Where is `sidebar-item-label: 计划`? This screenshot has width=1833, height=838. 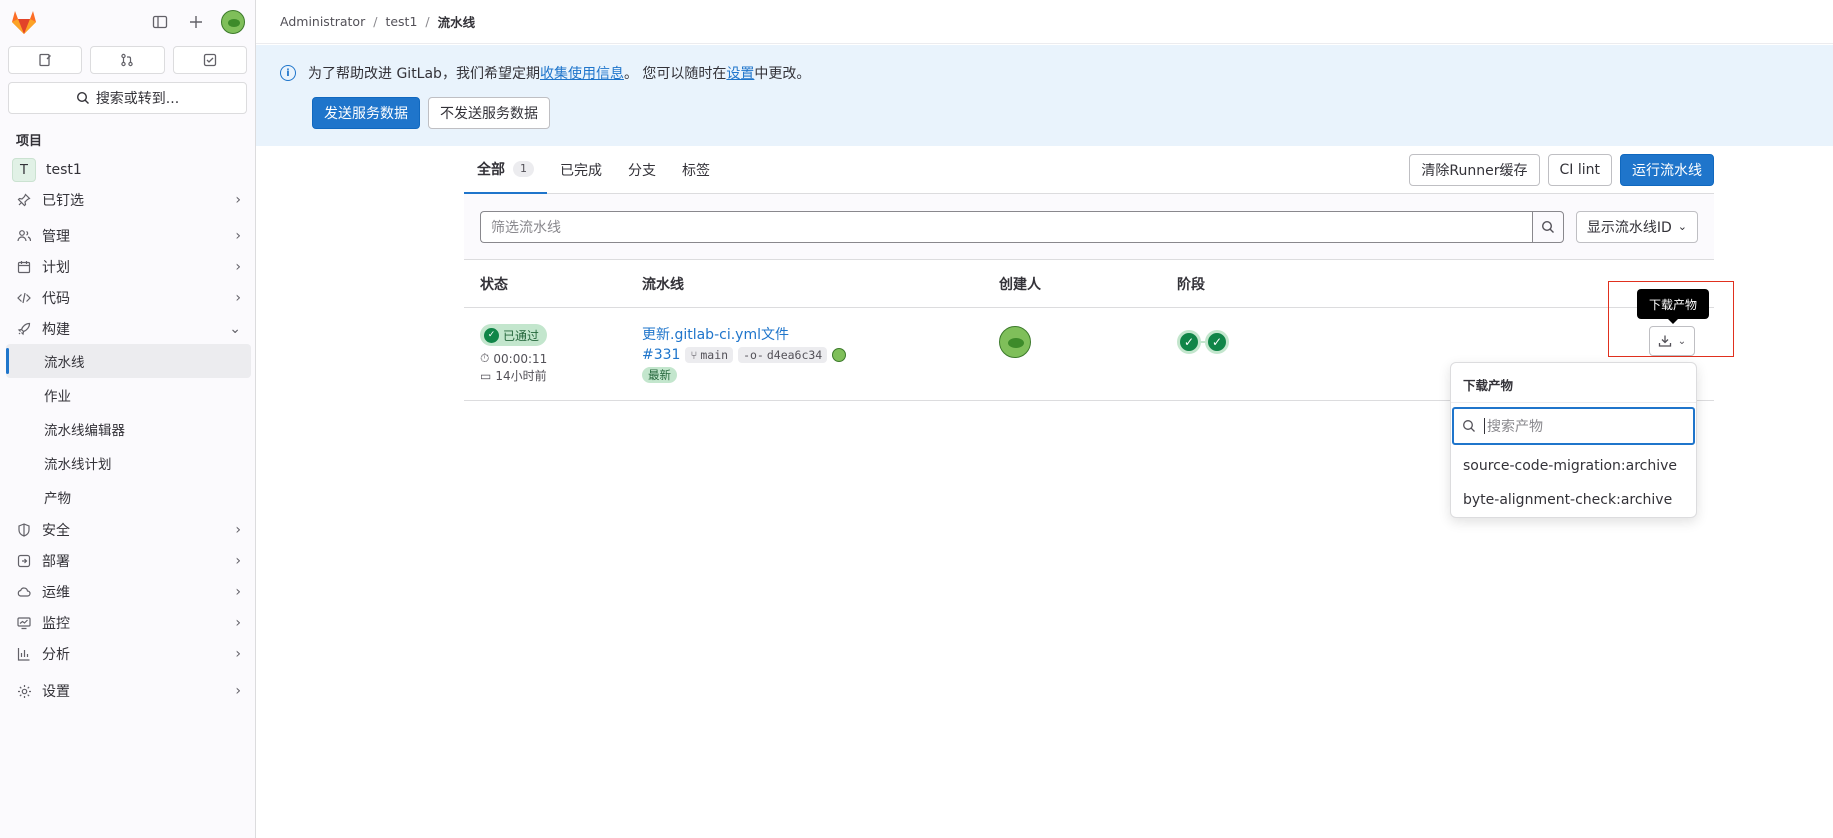 sidebar-item-label: 计划 is located at coordinates (56, 267).